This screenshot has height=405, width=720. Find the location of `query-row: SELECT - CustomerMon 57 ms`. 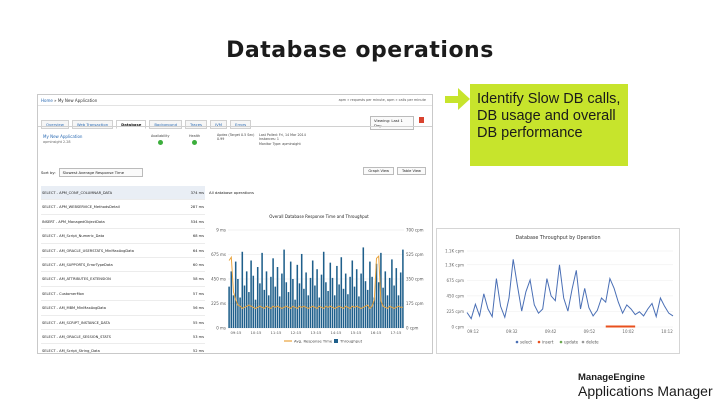

query-row: SELECT - CustomerMon 57 ms is located at coordinates (123, 294).